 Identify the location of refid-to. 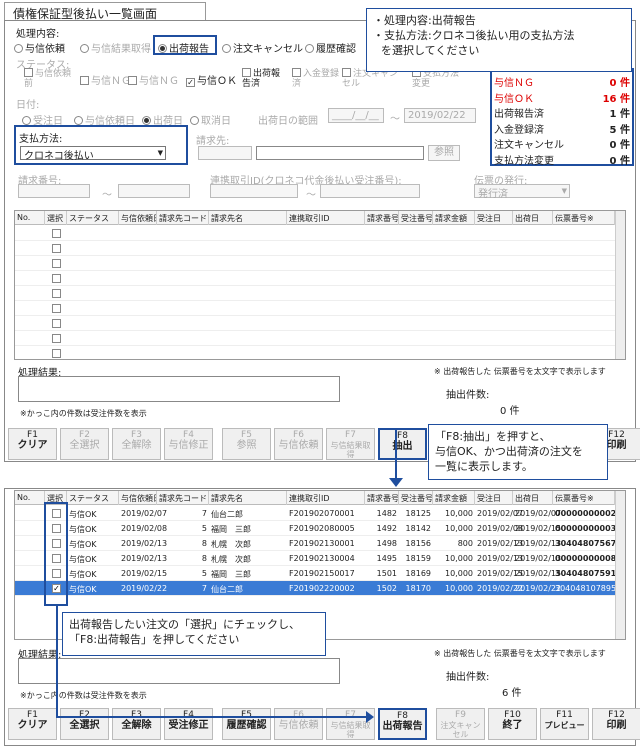
(370, 191).